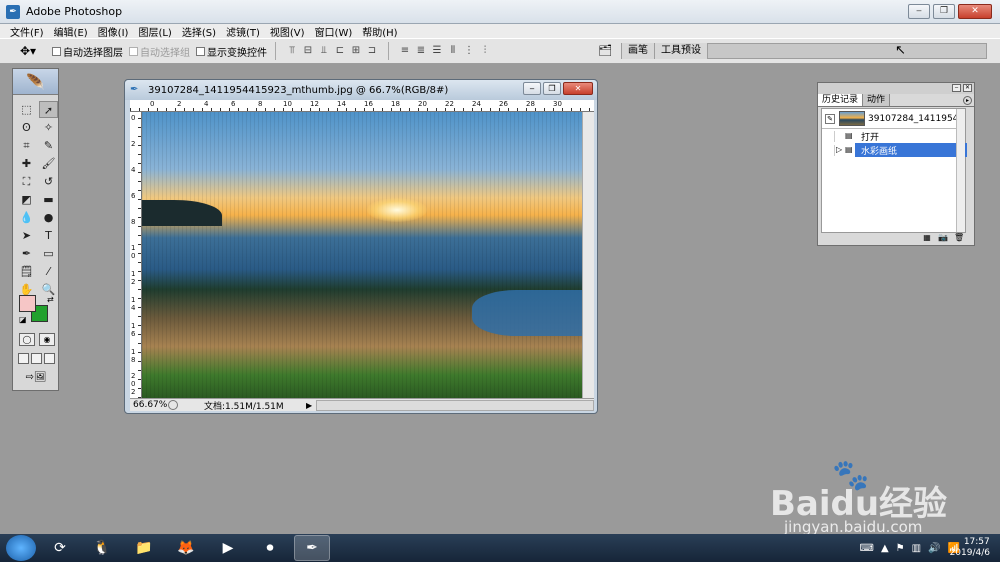  I want to click on taskbar-app-firefox-icon: 🦊, so click(186, 548).